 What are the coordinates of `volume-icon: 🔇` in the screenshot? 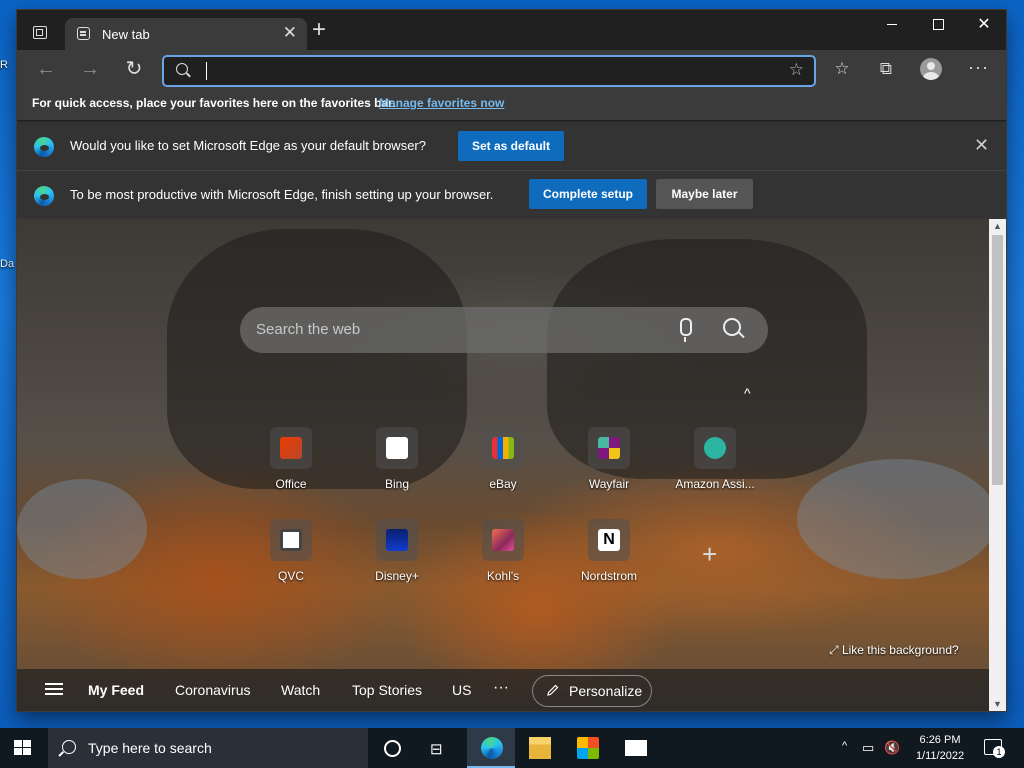 It's located at (892, 748).